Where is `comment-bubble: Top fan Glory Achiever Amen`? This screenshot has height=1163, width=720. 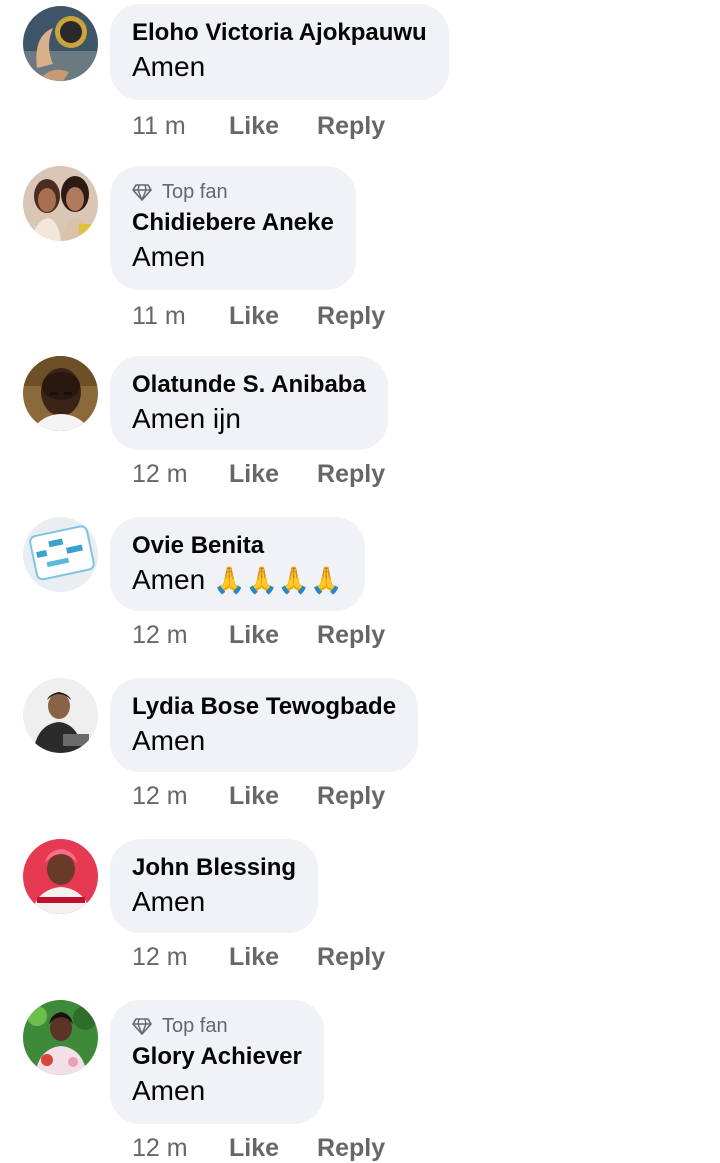 comment-bubble: Top fan Glory Achiever Amen is located at coordinates (217, 1062).